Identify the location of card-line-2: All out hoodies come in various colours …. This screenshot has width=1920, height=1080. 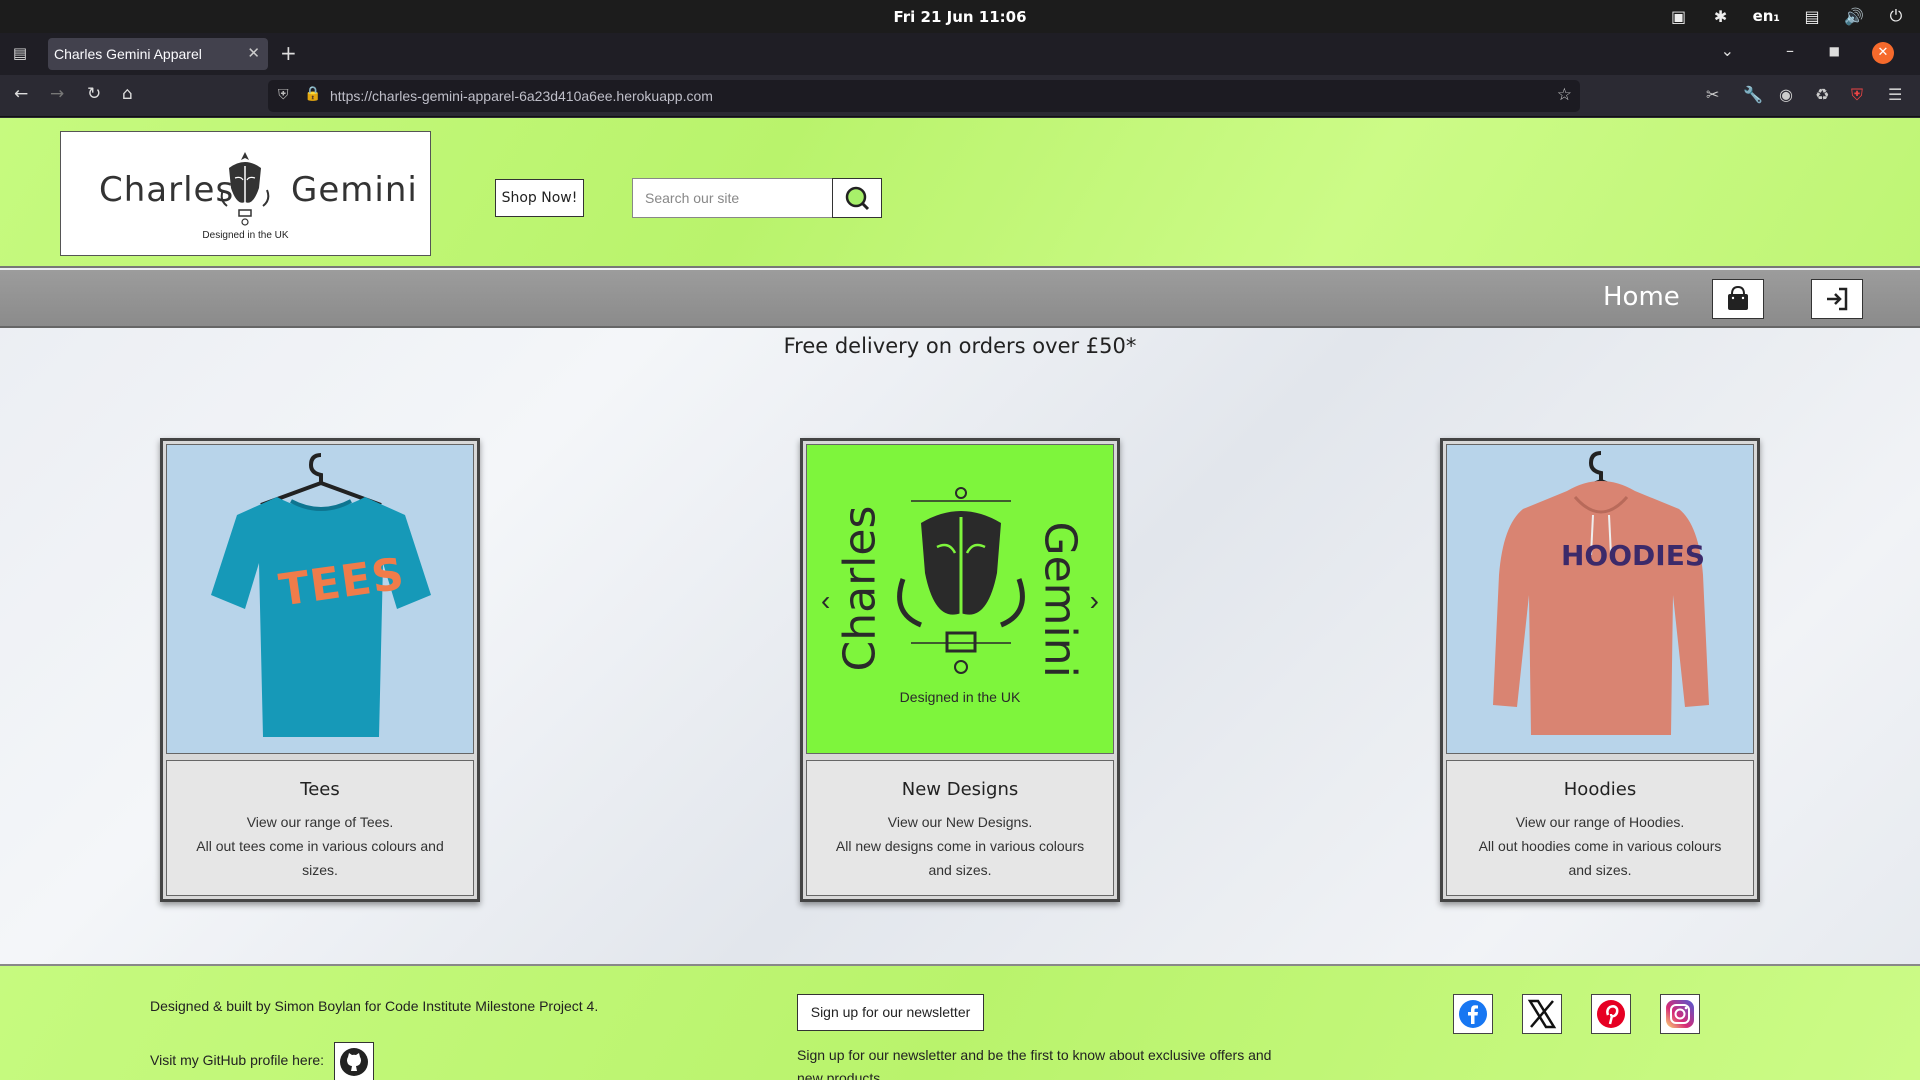
(1600, 858).